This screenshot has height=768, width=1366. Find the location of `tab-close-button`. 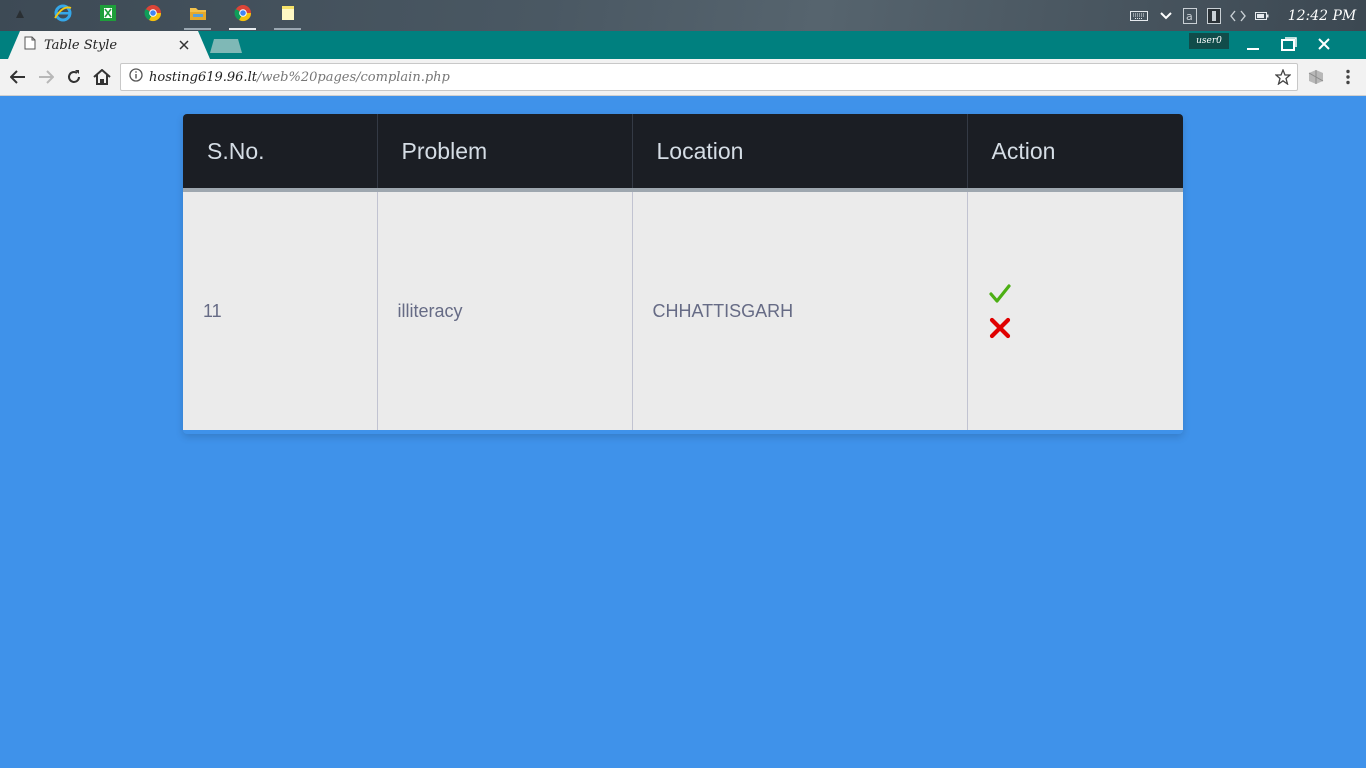

tab-close-button is located at coordinates (184, 45).